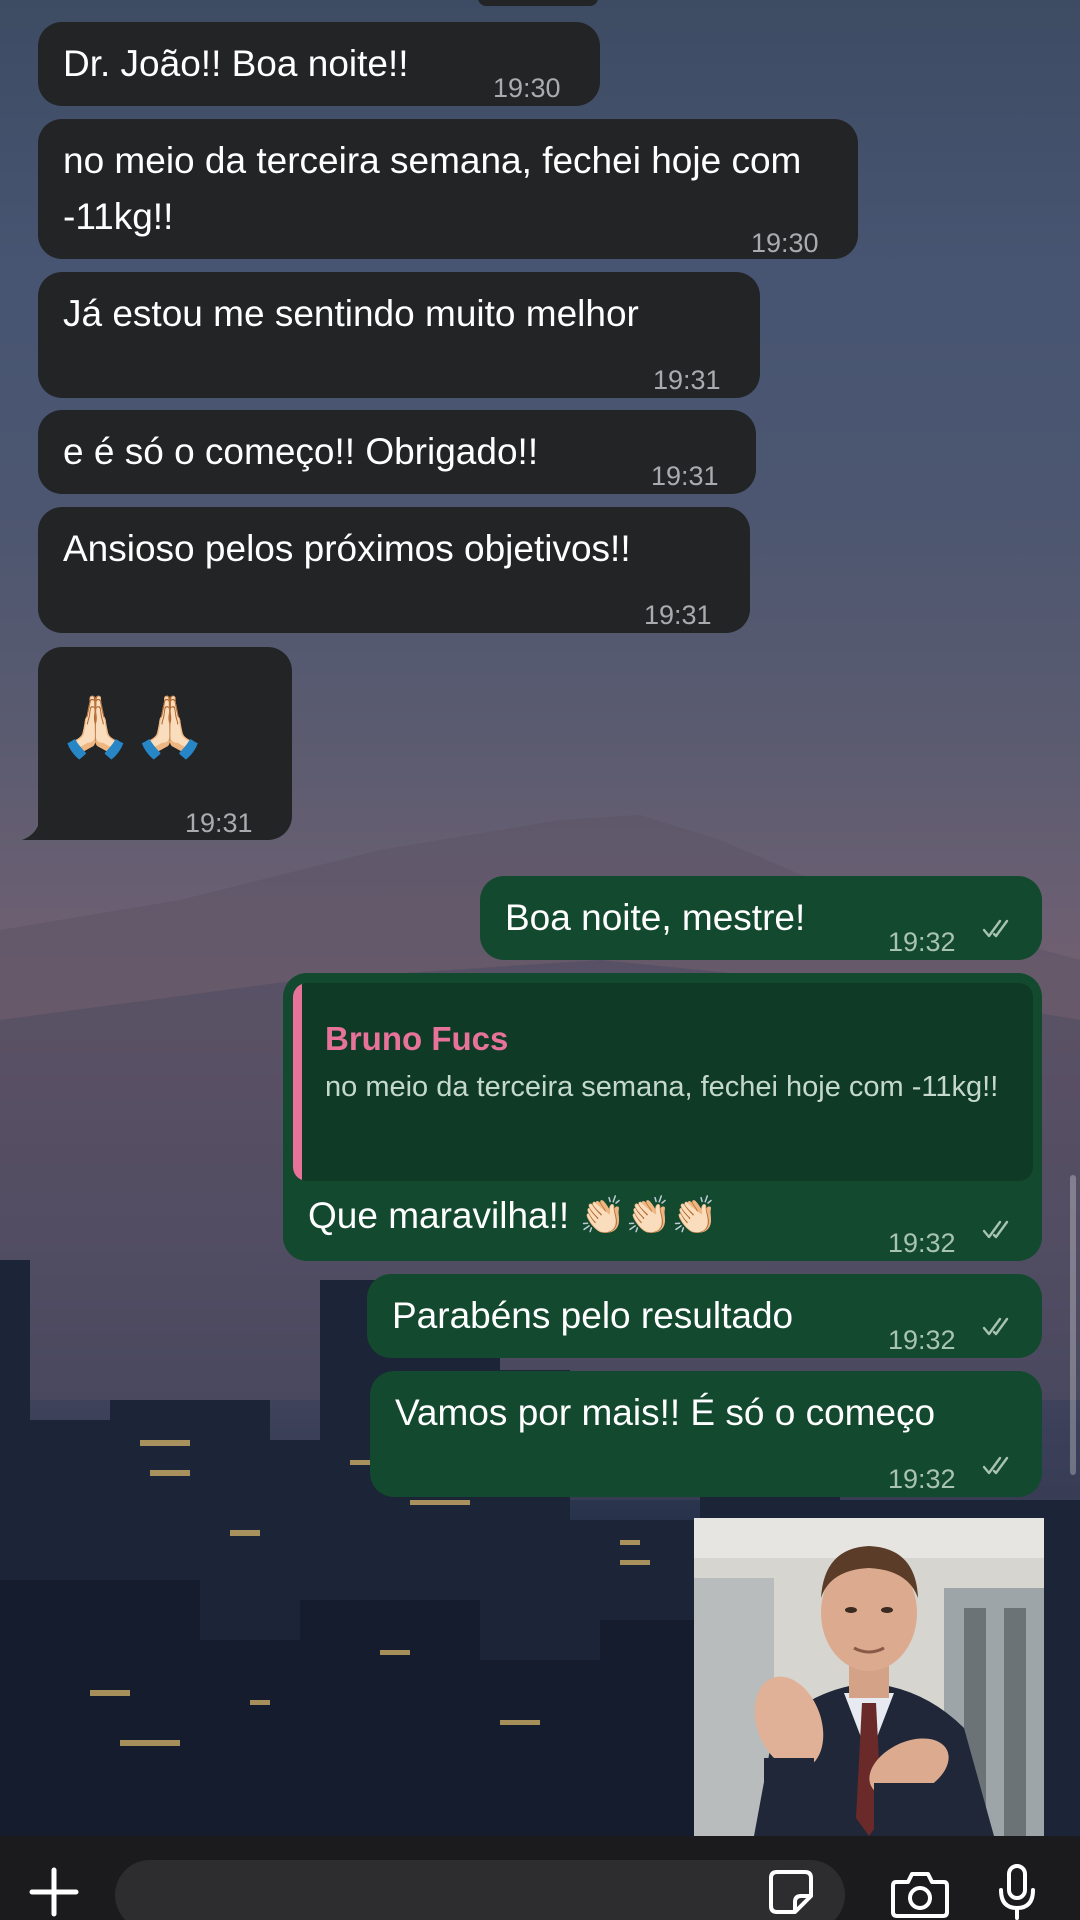 The image size is (1080, 1920). Describe the element at coordinates (538, 3) in the screenshot. I see `previous-bubble-edge` at that location.